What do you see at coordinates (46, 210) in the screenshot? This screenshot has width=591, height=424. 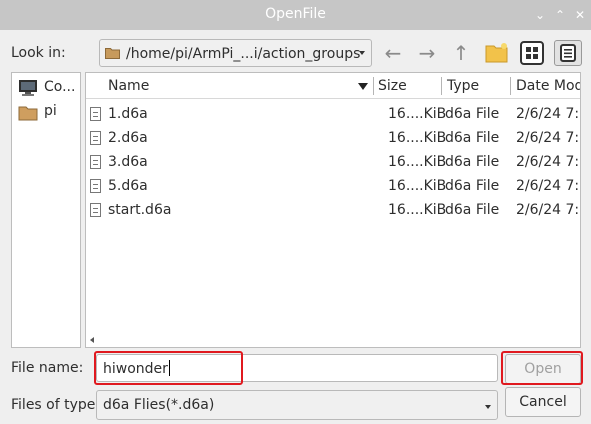 I see `places-sidebar: Co... pi` at bounding box center [46, 210].